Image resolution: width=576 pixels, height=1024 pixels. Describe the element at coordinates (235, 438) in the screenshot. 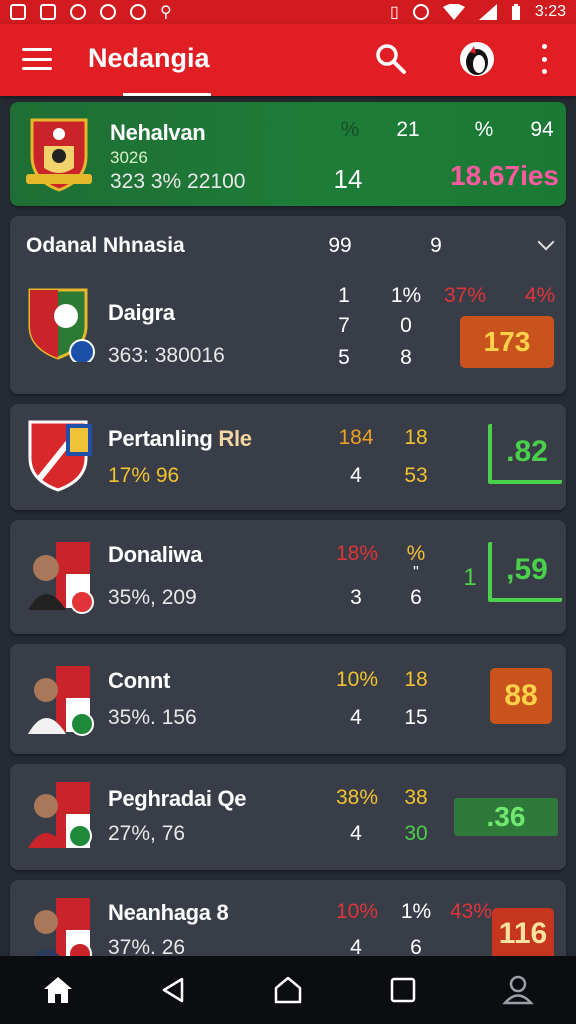

I see `team-name-suffix: Rle` at that location.